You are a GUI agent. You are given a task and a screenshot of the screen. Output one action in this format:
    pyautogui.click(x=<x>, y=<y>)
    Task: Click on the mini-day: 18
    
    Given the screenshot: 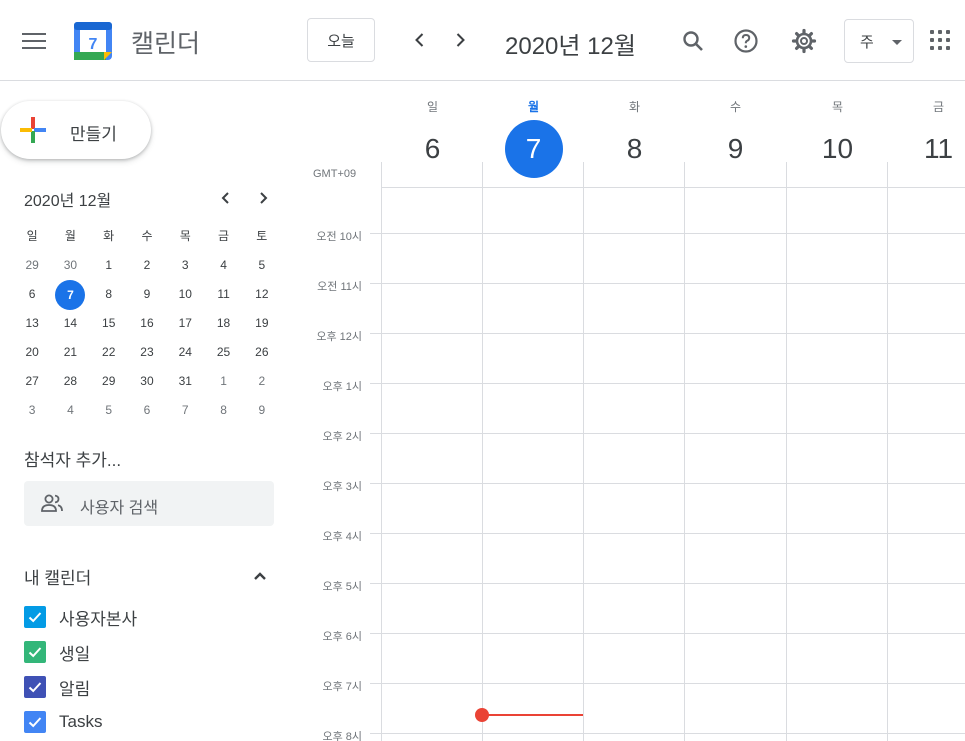 What is the action you would take?
    pyautogui.click(x=223, y=323)
    